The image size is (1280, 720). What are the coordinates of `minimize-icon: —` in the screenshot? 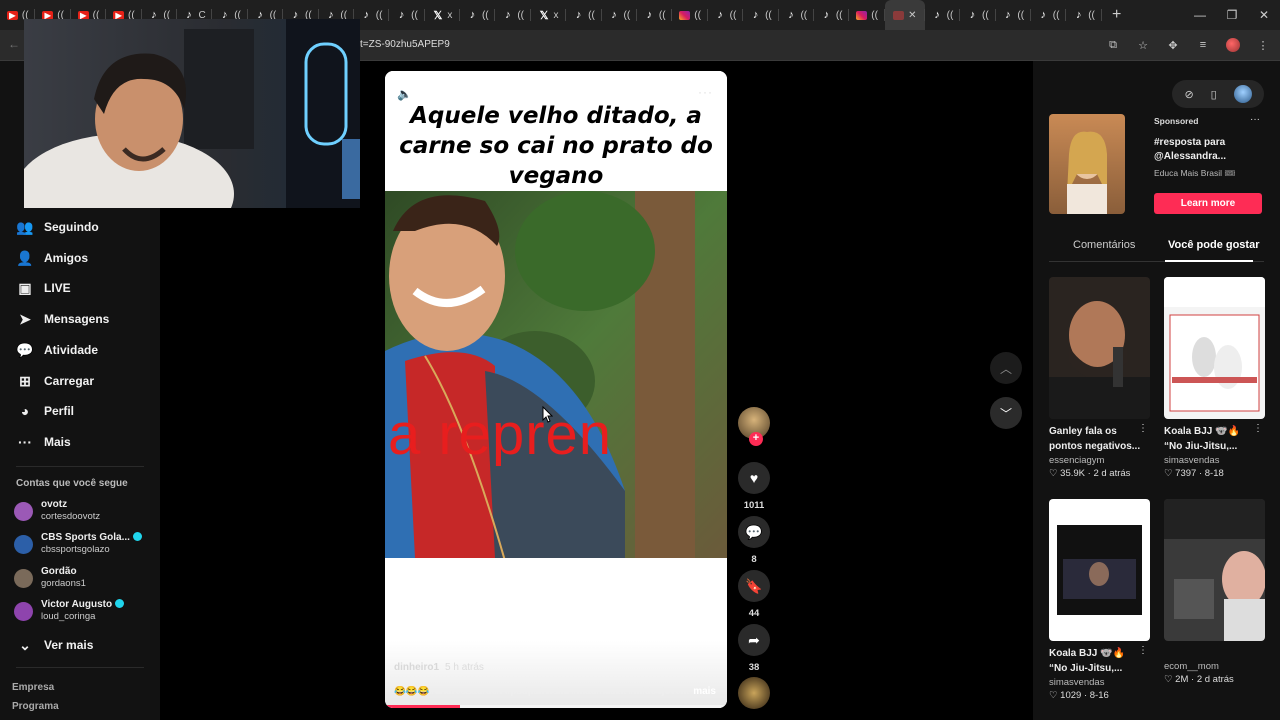 It's located at (1200, 15).